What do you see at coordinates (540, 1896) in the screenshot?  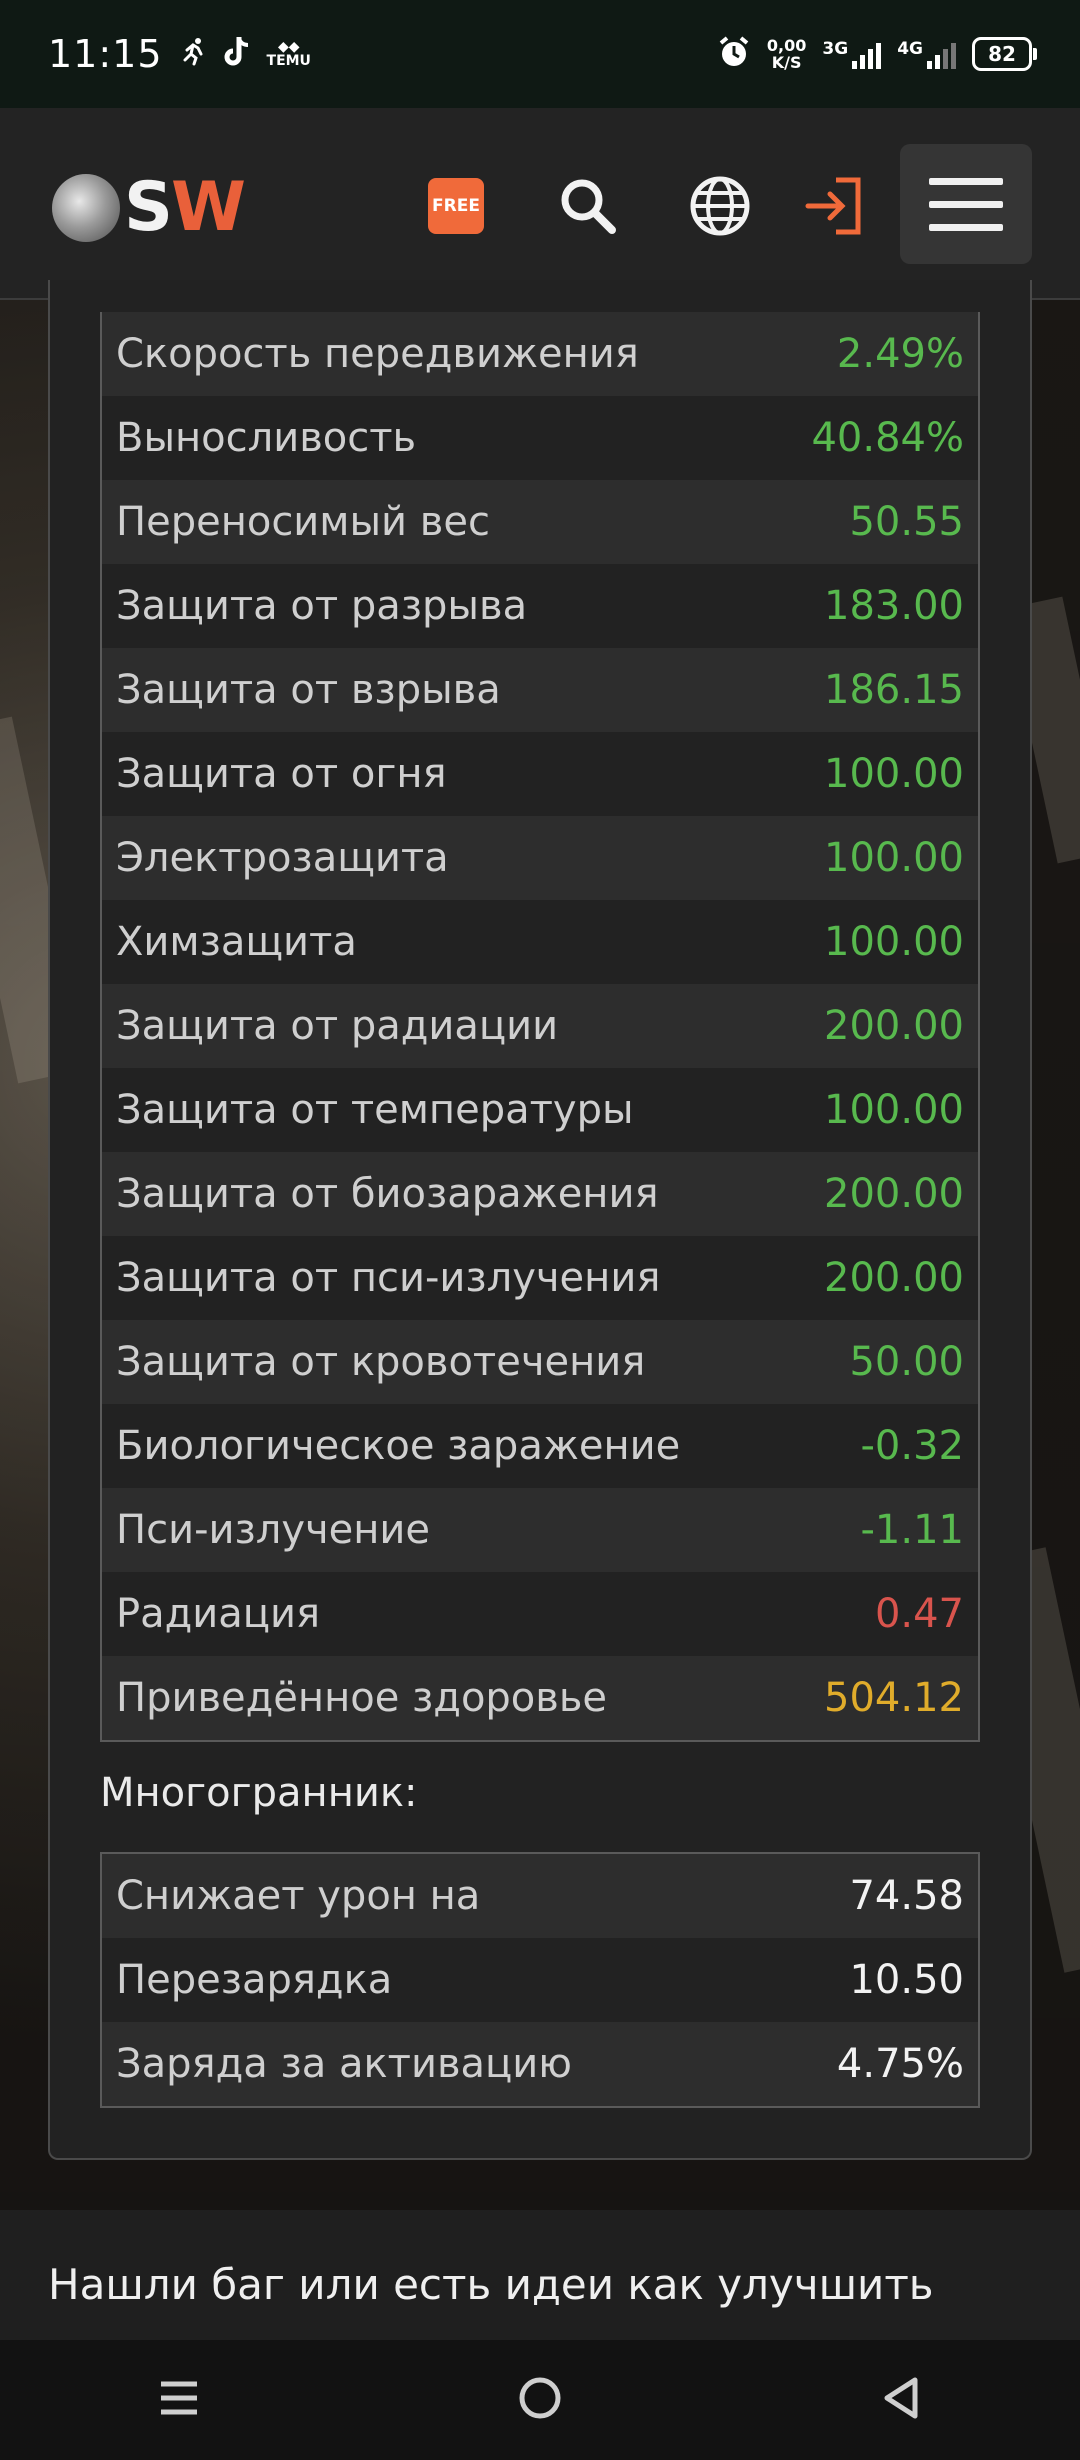 I see `polyhedron-row: Снижает урон на 74.58` at bounding box center [540, 1896].